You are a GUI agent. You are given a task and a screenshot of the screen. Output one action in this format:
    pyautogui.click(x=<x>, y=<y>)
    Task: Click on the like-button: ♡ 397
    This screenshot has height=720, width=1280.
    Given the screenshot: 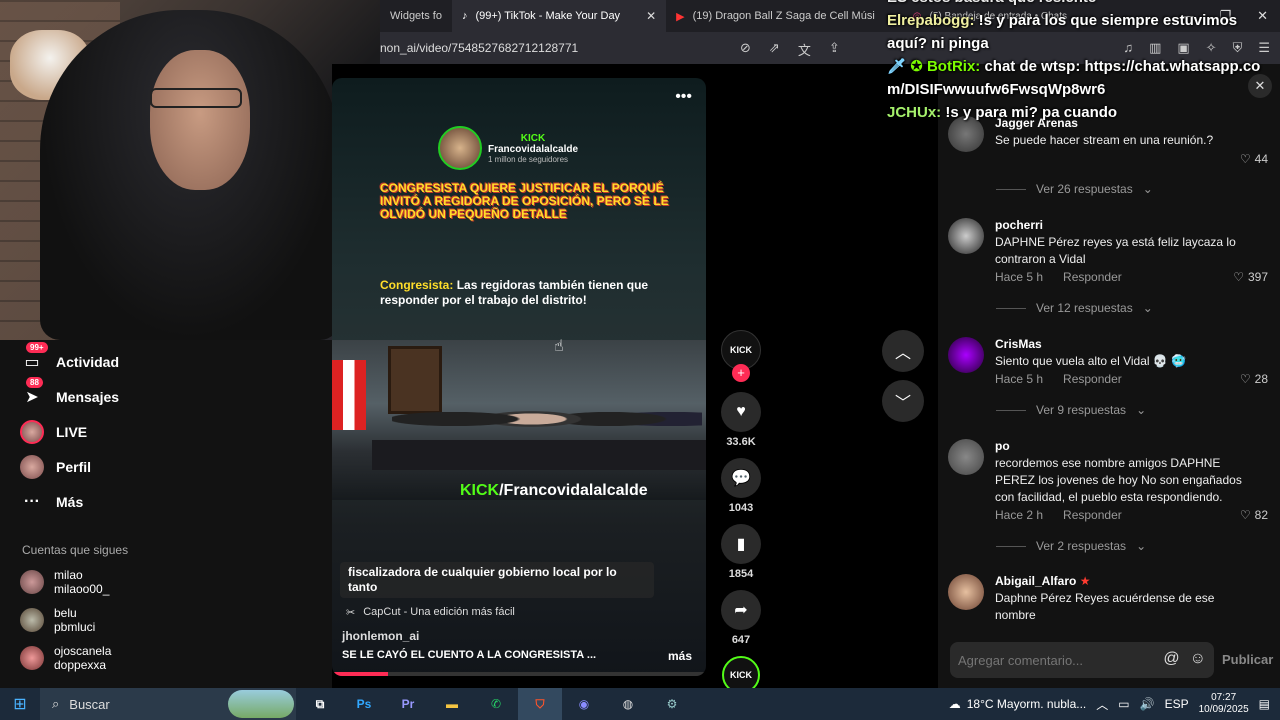 What is the action you would take?
    pyautogui.click(x=1250, y=277)
    